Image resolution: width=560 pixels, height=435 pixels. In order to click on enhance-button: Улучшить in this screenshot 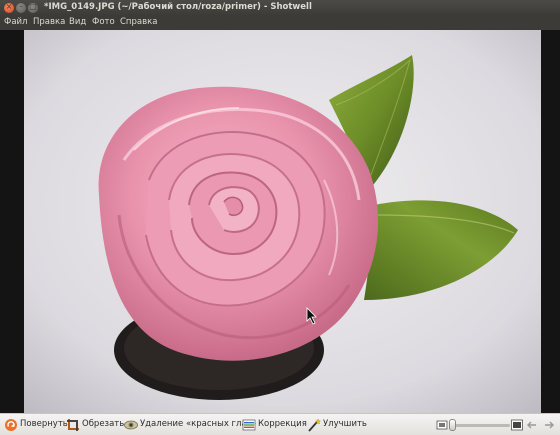, I will do `click(337, 425)`.